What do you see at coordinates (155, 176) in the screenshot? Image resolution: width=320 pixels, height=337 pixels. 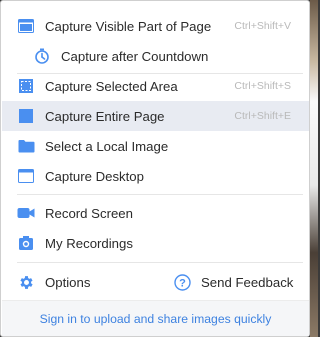 I see `menu-item-capture-desktop: Capture Desktop` at bounding box center [155, 176].